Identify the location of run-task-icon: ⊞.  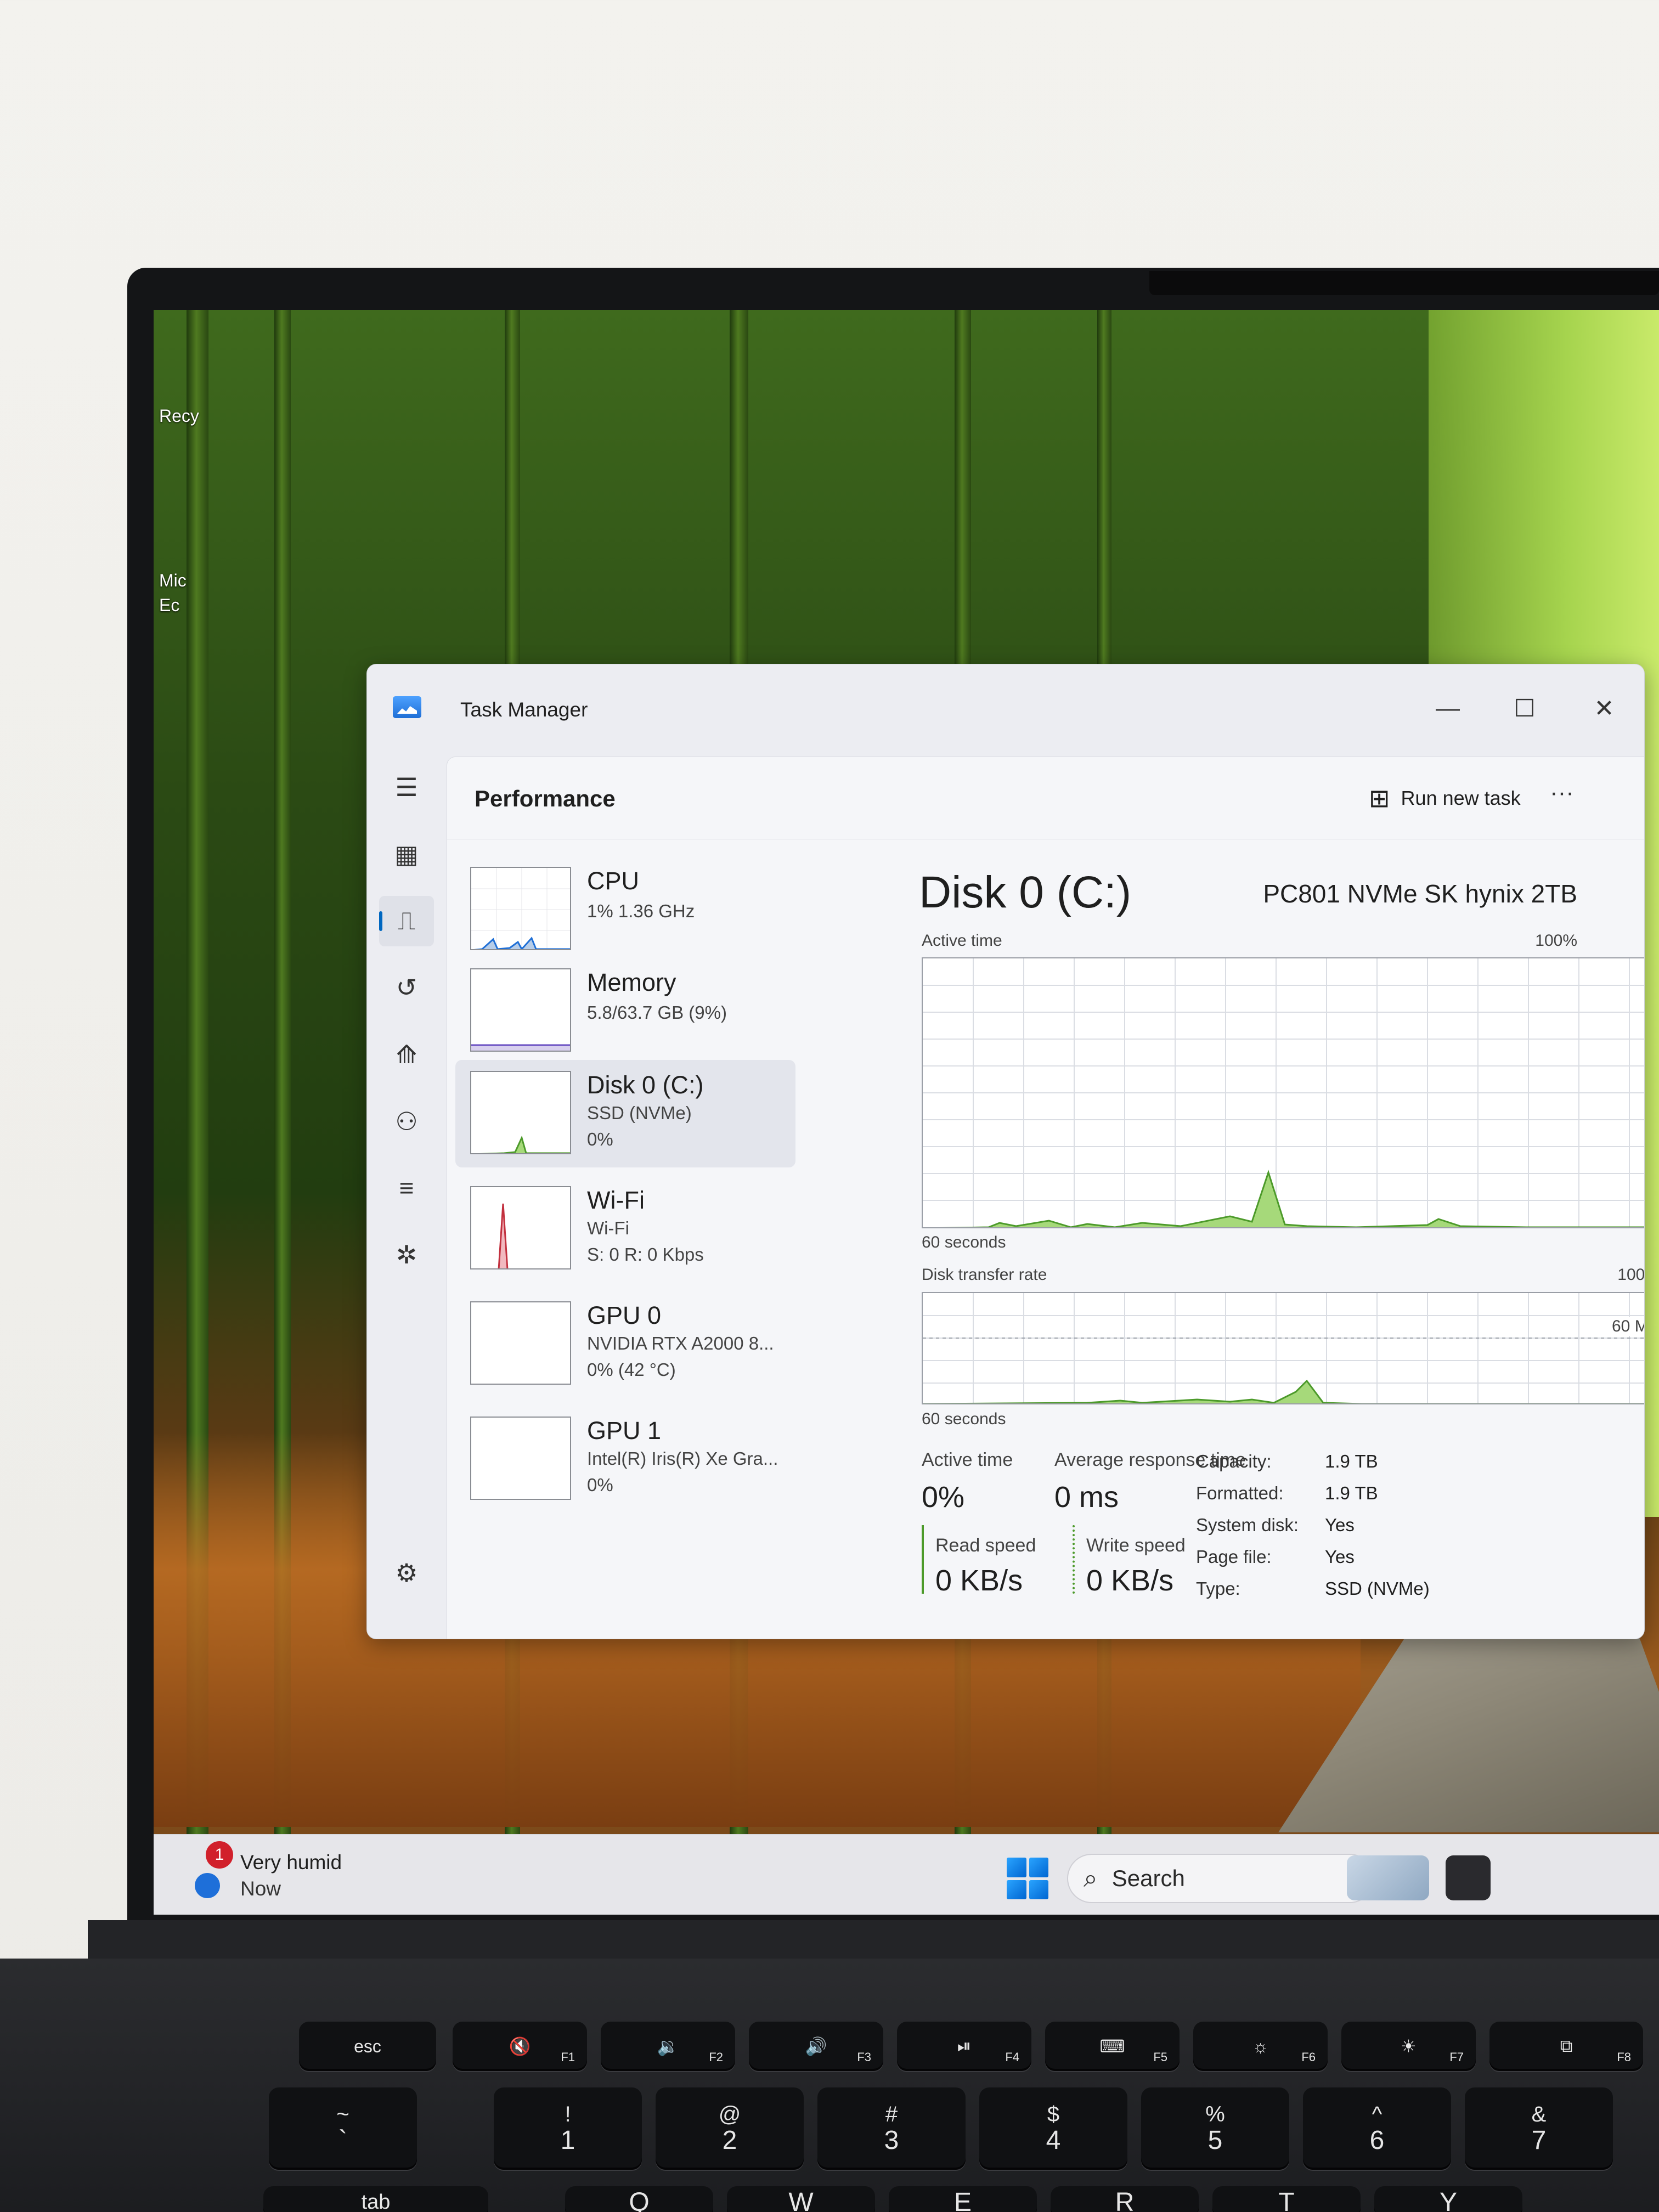
(1379, 798).